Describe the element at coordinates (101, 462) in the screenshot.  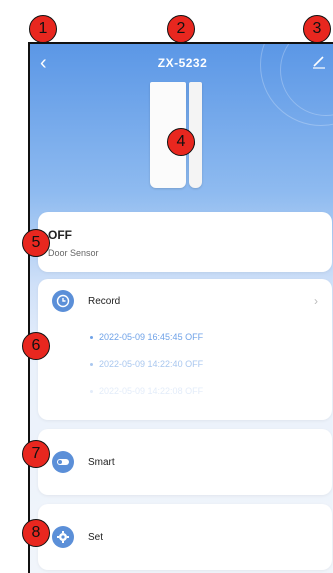
I see `smart-label: Smart` at that location.